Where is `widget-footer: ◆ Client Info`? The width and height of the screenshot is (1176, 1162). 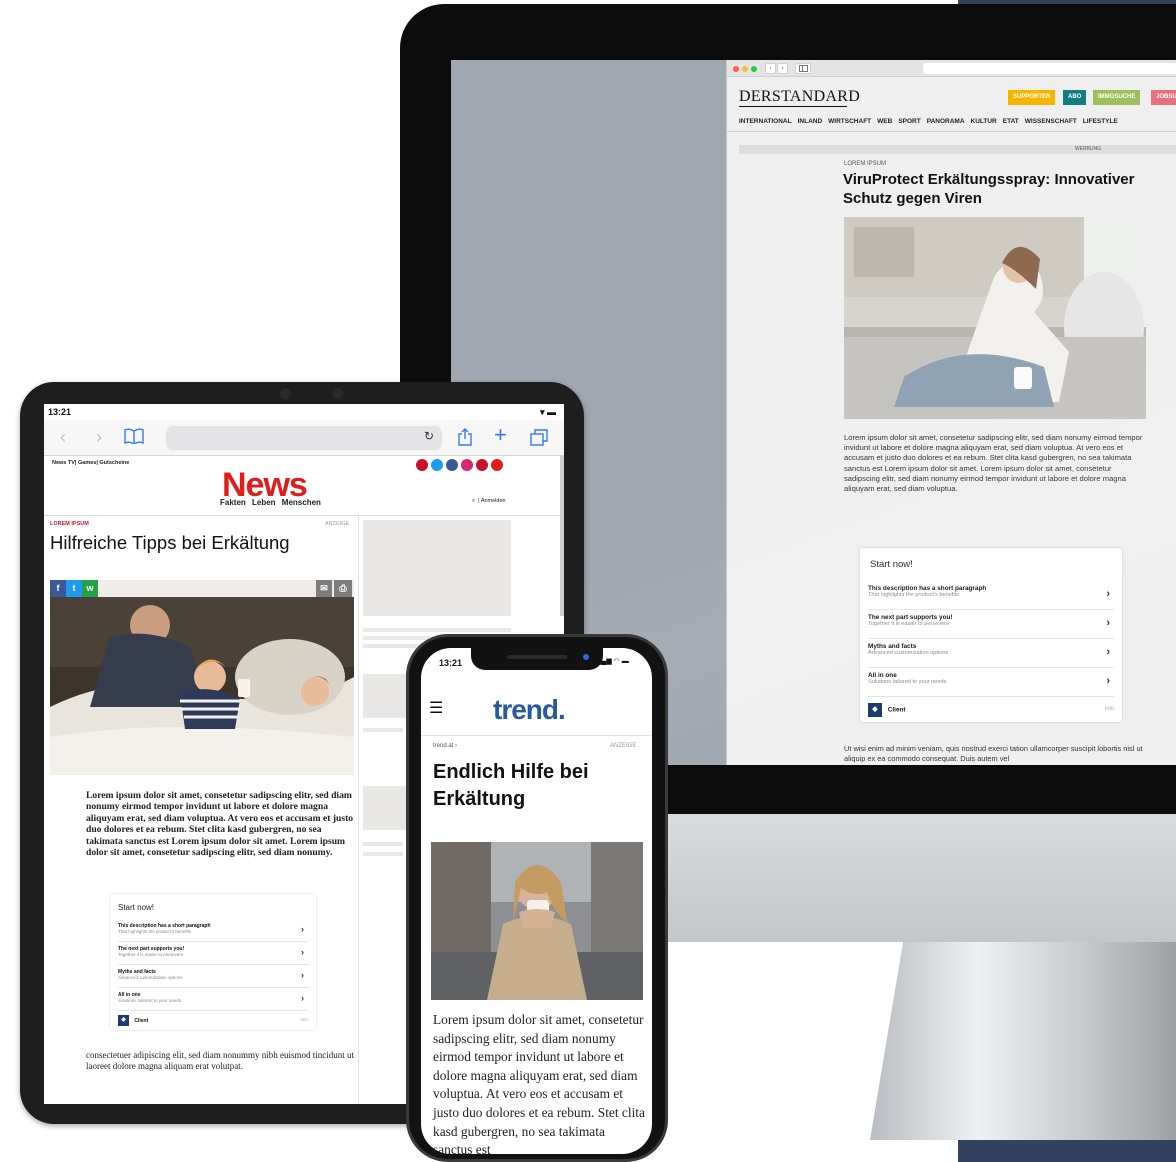
widget-footer: ◆ Client Info is located at coordinates (991, 710).